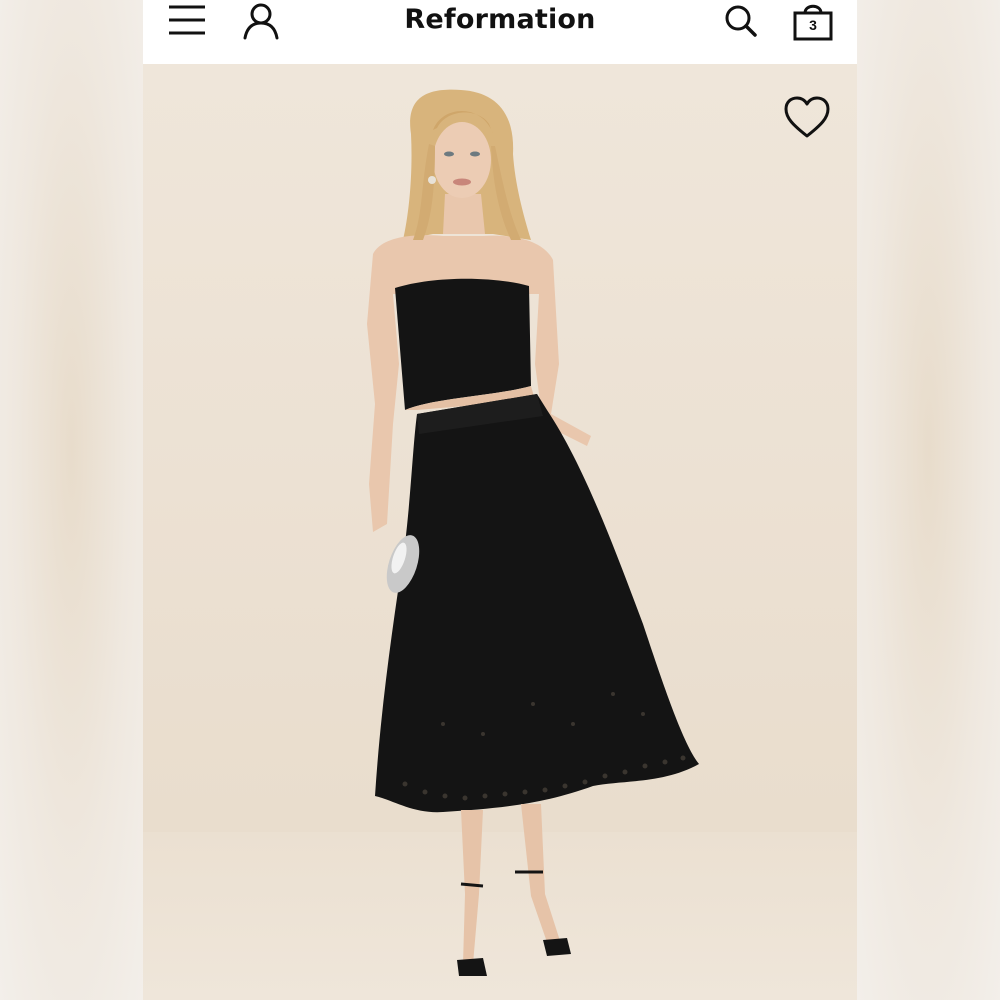  I want to click on backdrop-right, so click(928, 500).